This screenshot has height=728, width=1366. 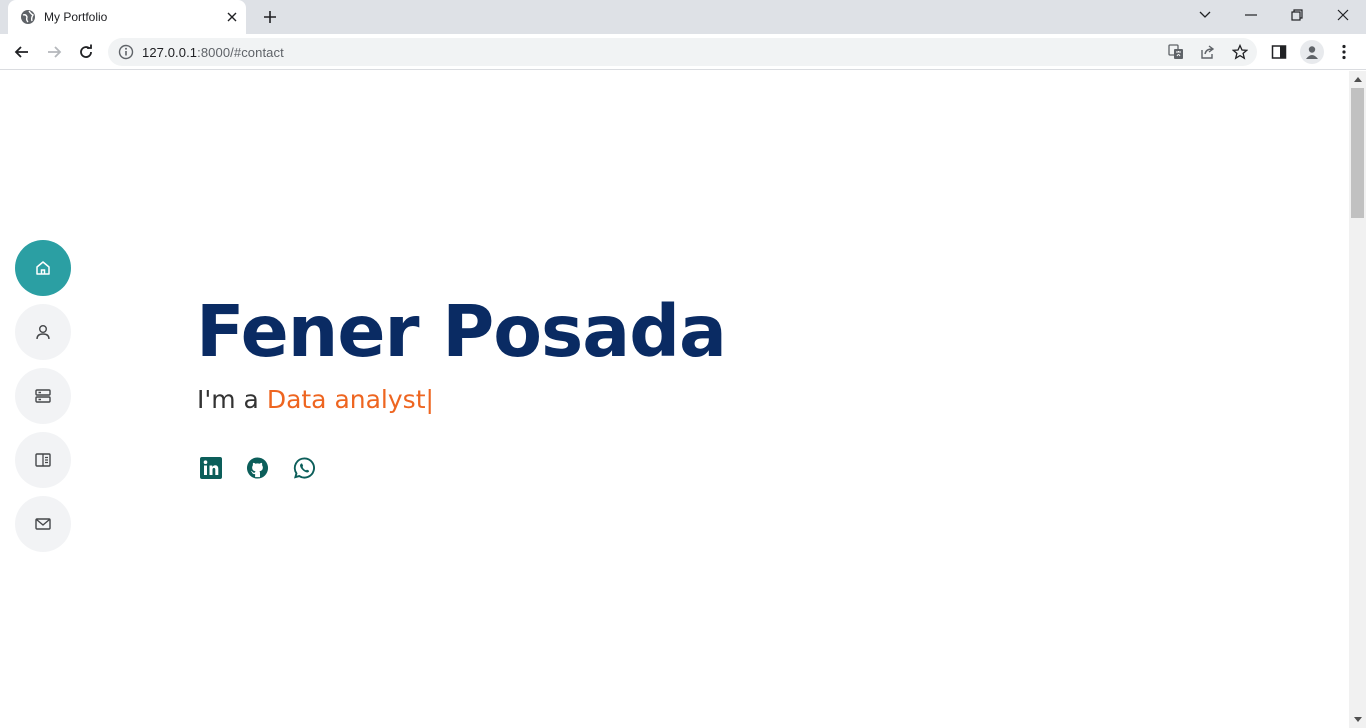 I want to click on whatsapp-icon, so click(x=304, y=467).